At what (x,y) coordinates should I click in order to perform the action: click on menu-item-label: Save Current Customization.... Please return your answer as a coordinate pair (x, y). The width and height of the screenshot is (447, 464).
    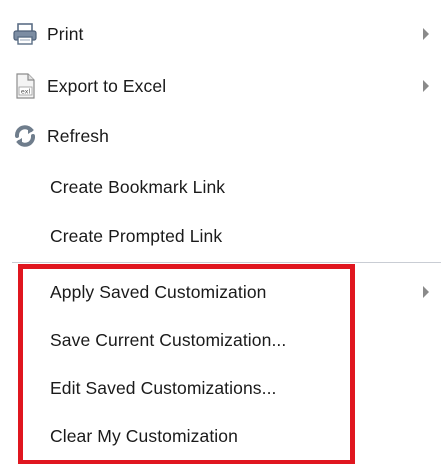
    Looking at the image, I should click on (168, 339).